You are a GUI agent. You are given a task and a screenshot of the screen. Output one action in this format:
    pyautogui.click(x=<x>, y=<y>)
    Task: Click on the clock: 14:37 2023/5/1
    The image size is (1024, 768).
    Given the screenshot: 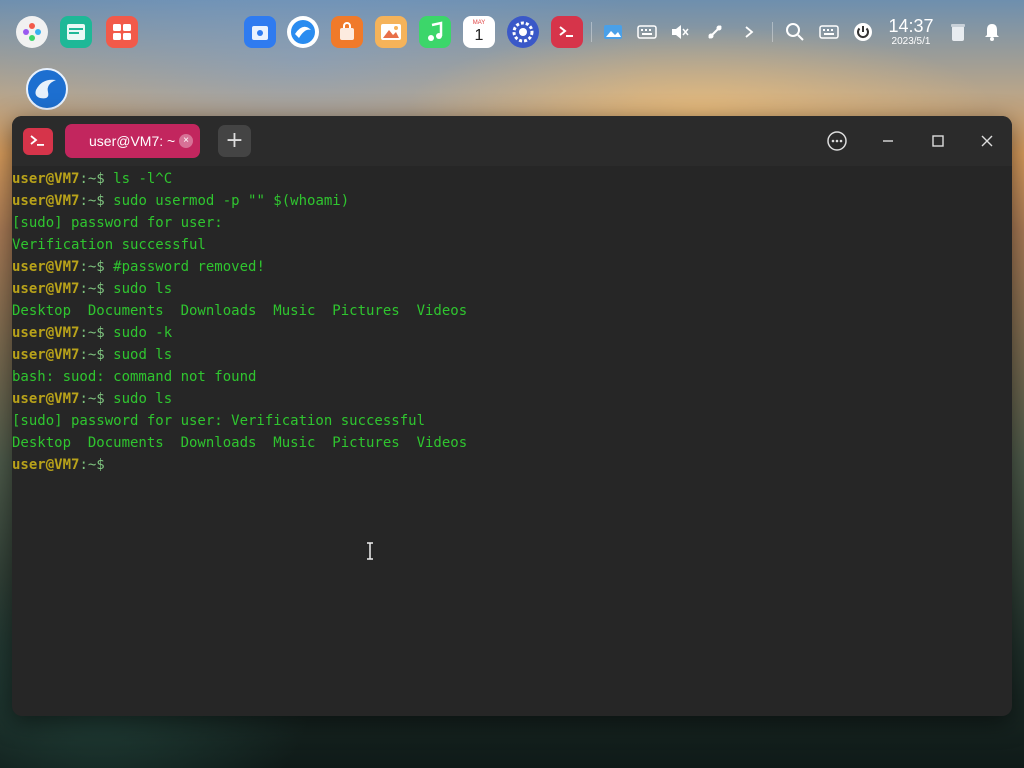 What is the action you would take?
    pyautogui.click(x=911, y=32)
    